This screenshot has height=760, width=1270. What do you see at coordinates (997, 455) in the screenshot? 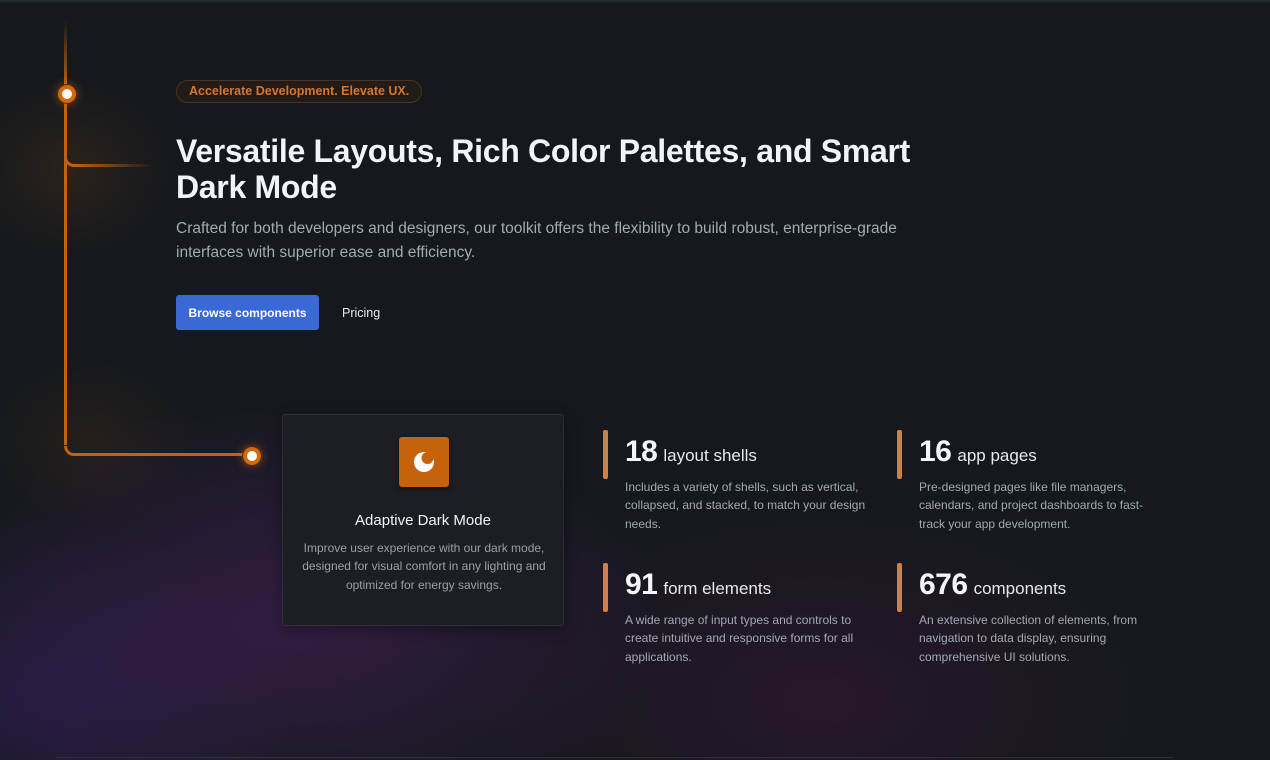
I see `stat-label: app pages` at bounding box center [997, 455].